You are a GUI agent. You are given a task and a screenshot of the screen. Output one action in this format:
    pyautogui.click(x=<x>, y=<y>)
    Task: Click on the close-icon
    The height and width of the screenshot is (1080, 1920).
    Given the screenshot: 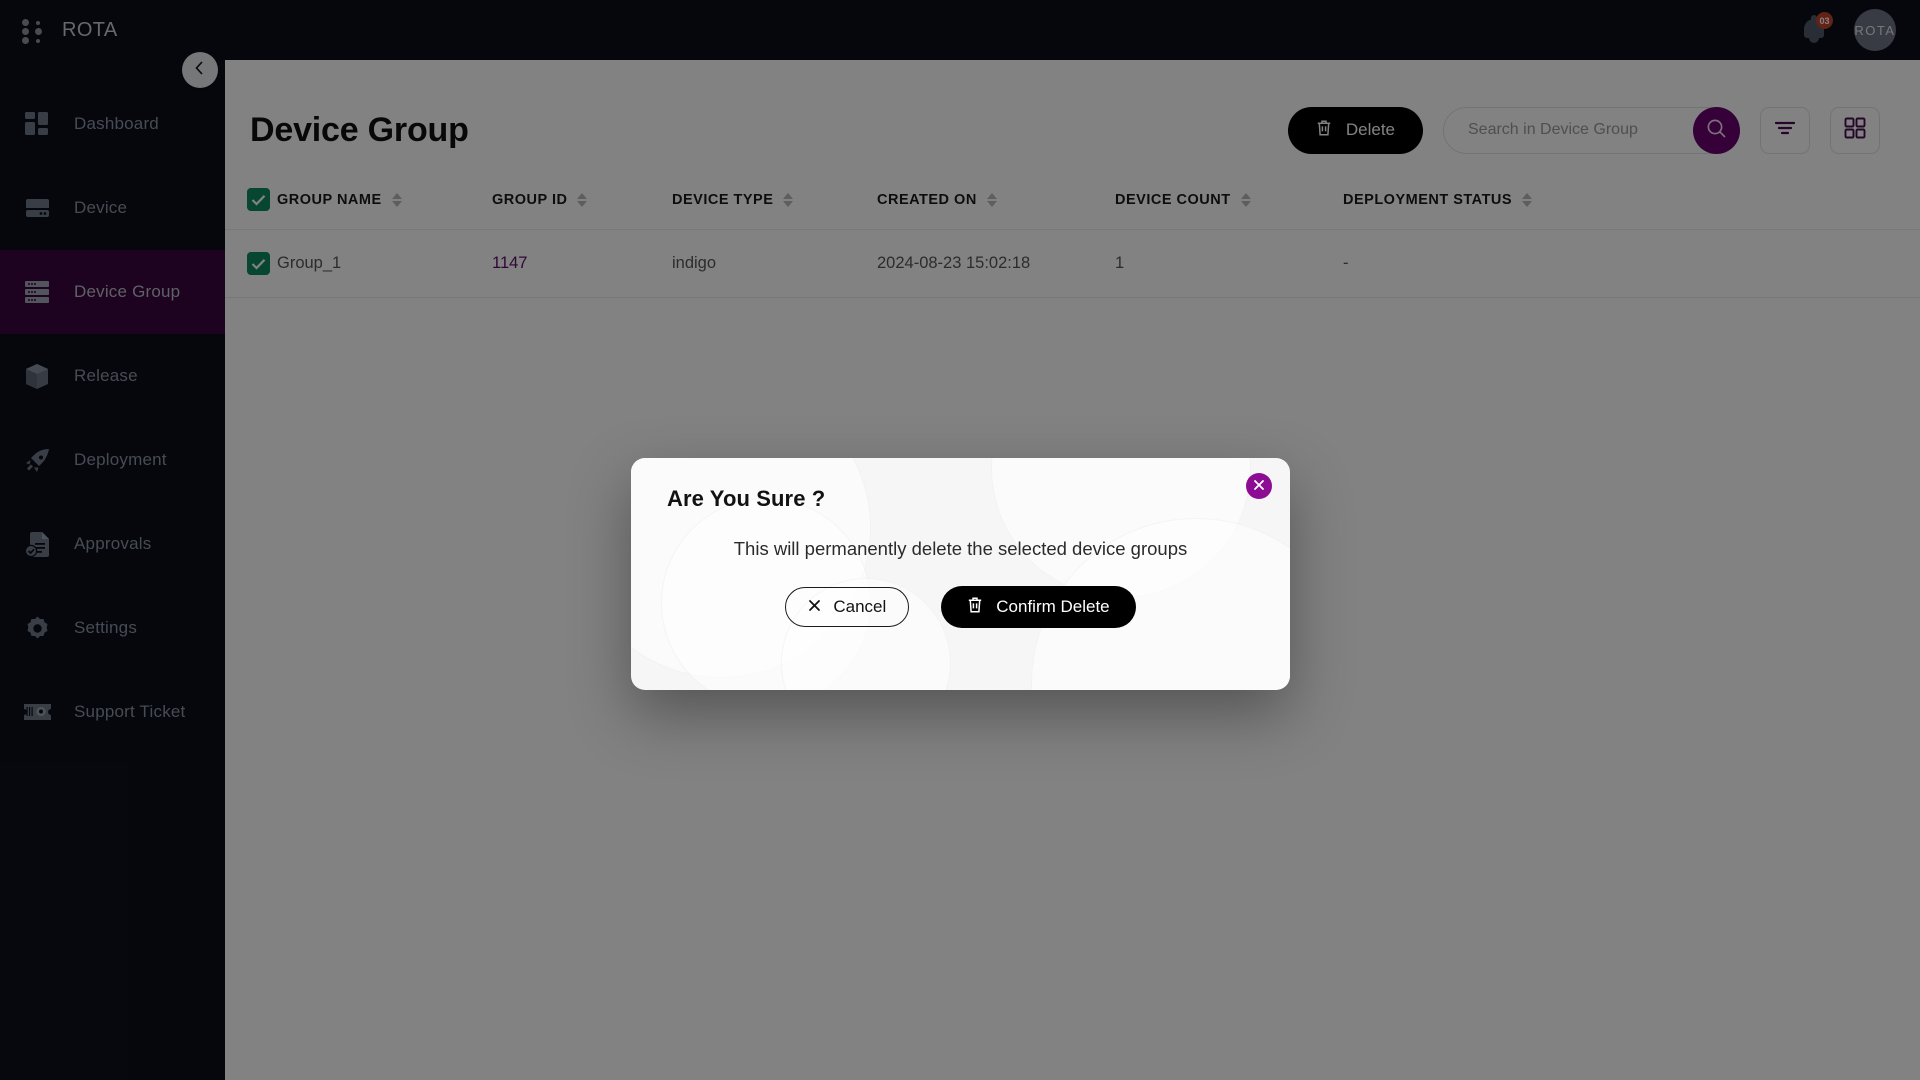 What is the action you would take?
    pyautogui.click(x=1259, y=486)
    